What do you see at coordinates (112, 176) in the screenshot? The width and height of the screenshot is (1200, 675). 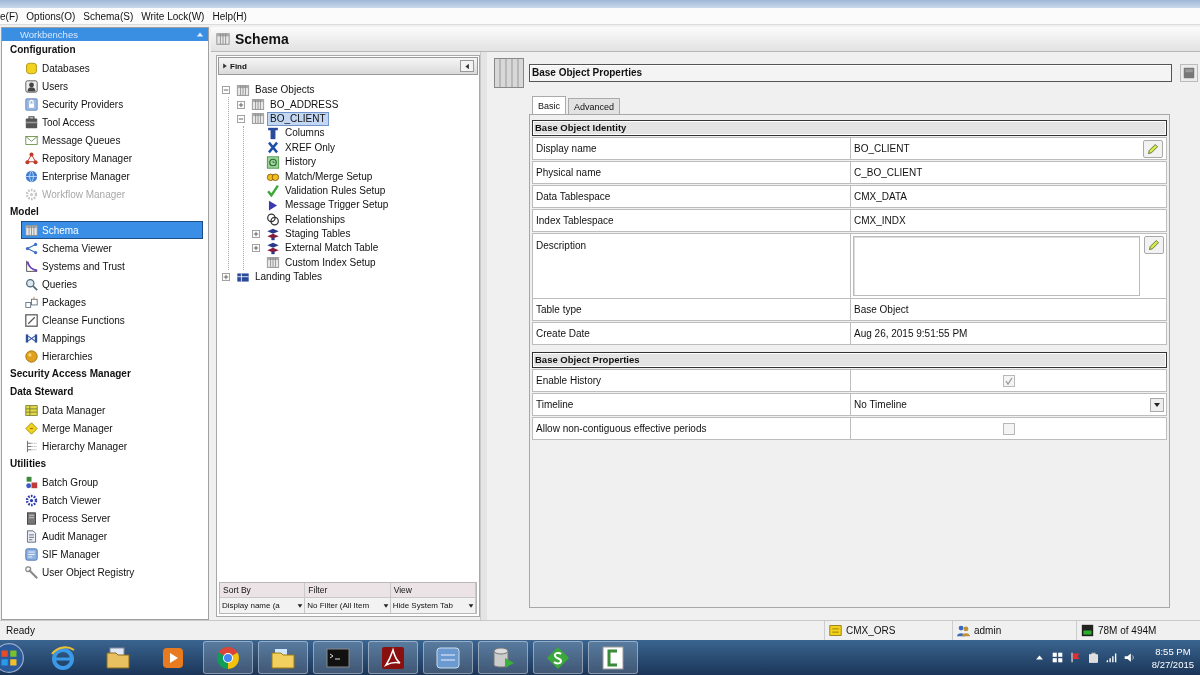 I see `sidebar-item: Enterprise Manager` at bounding box center [112, 176].